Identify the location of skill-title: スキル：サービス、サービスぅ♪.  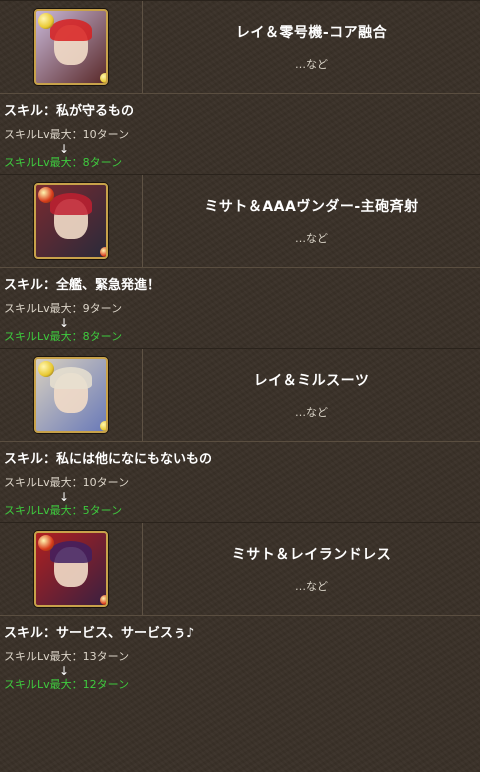
(99, 633).